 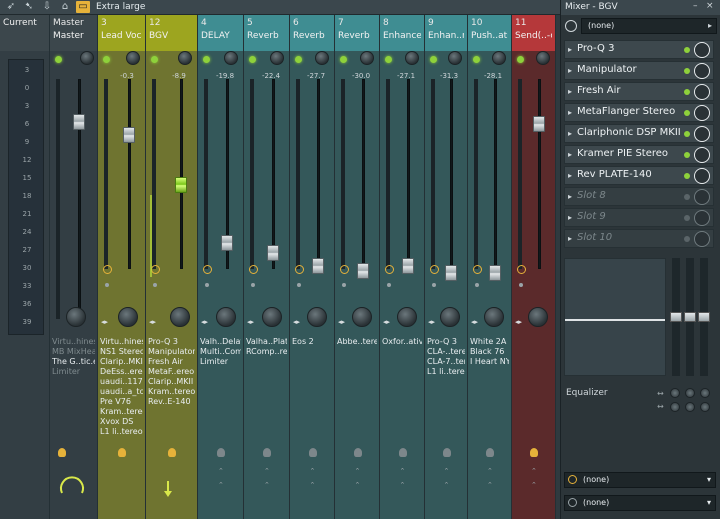 I want to click on fx-item: CLA-7..tereo, so click(x=446, y=362).